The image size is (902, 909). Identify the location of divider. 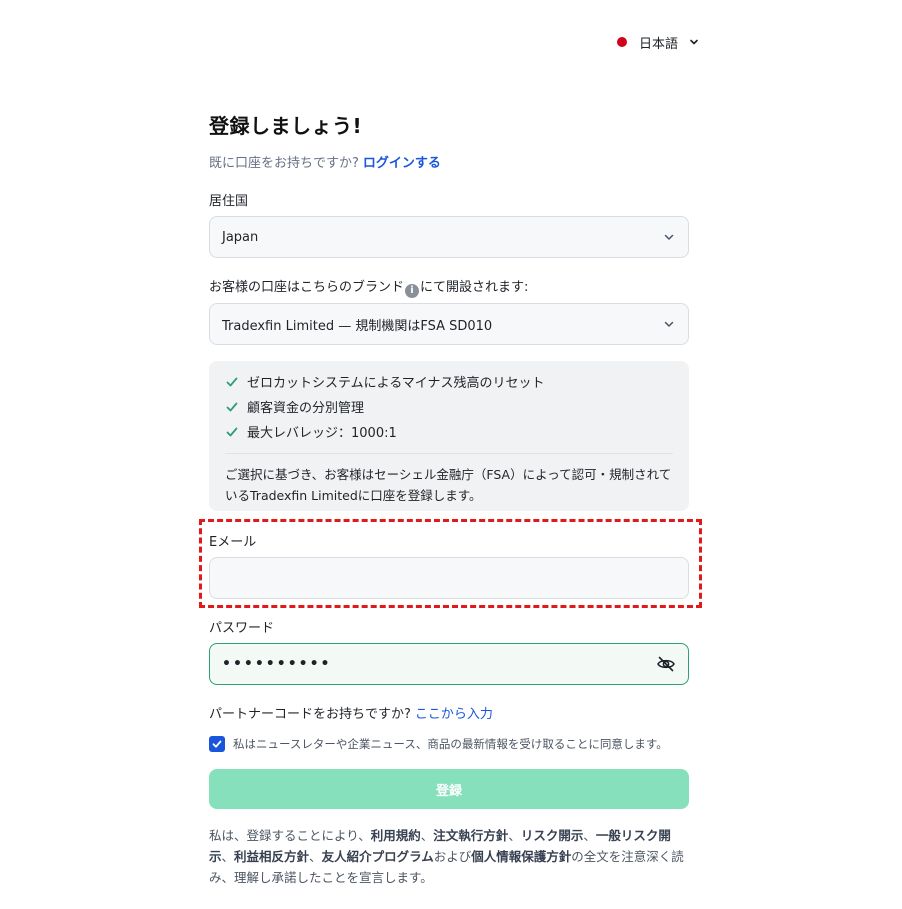
(449, 453).